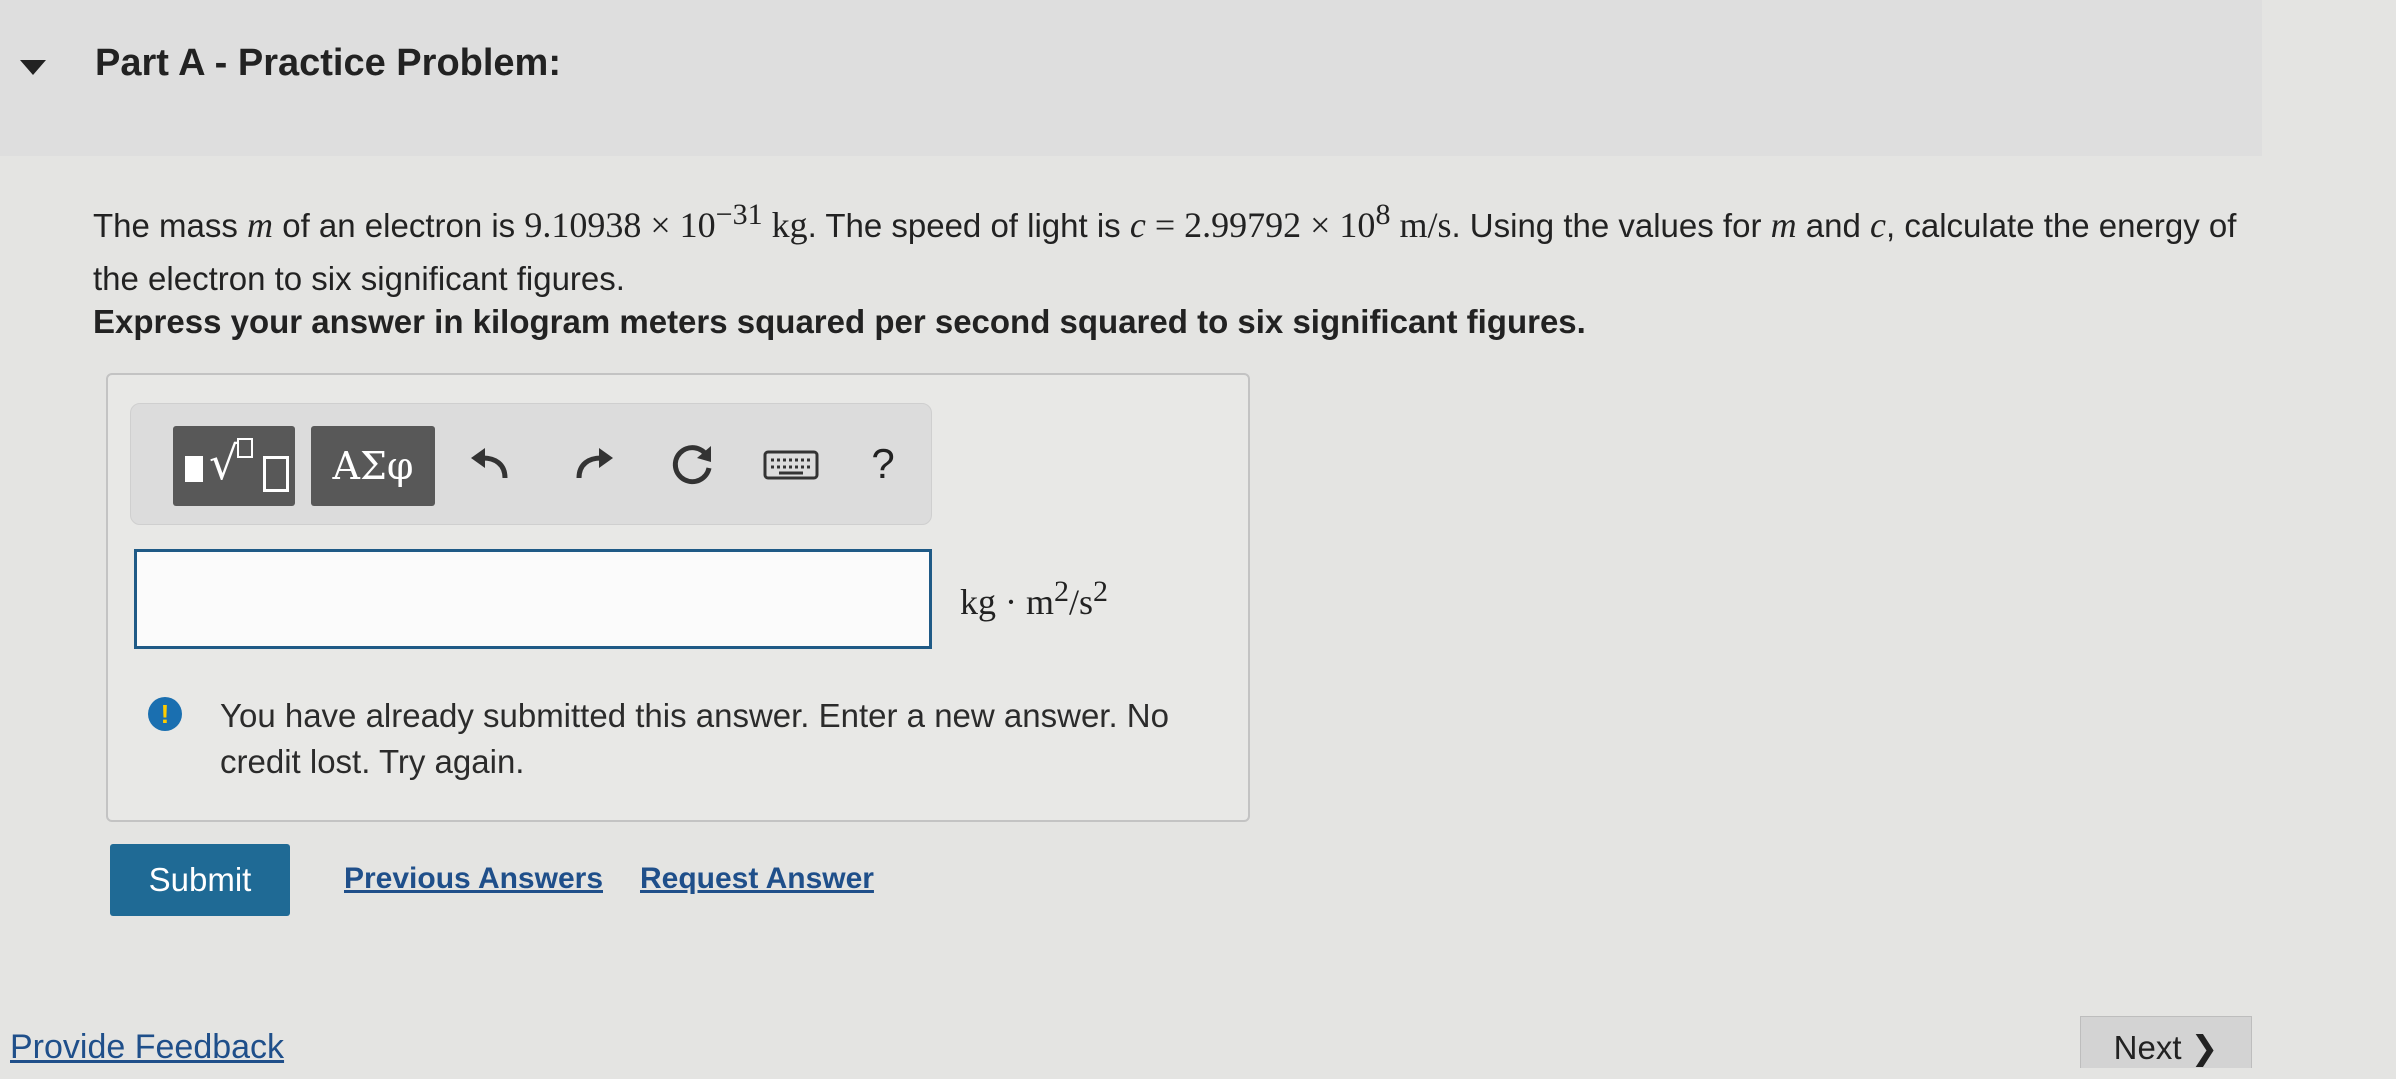 The height and width of the screenshot is (1079, 2396). What do you see at coordinates (1101, 591) in the screenshot?
I see `units-exp-2: 2` at bounding box center [1101, 591].